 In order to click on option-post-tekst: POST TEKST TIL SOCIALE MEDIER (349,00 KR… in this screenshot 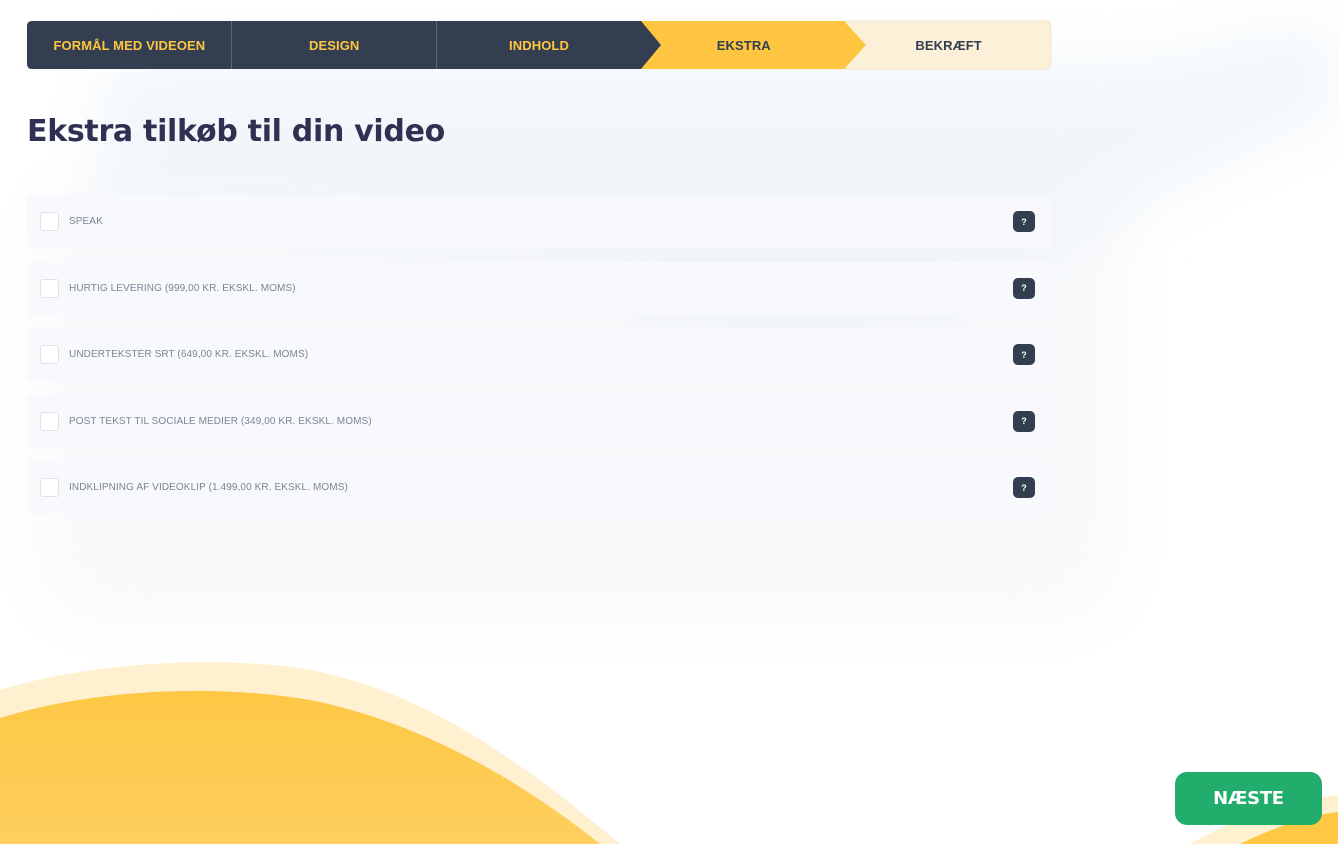, I will do `click(539, 421)`.